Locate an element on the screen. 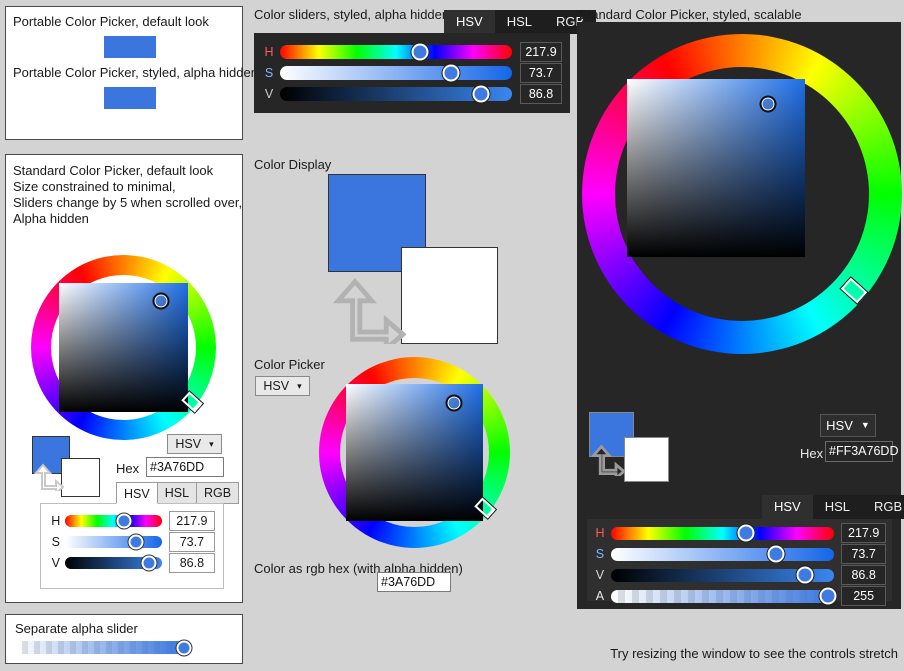  standard-default-color-wheel is located at coordinates (123, 347).